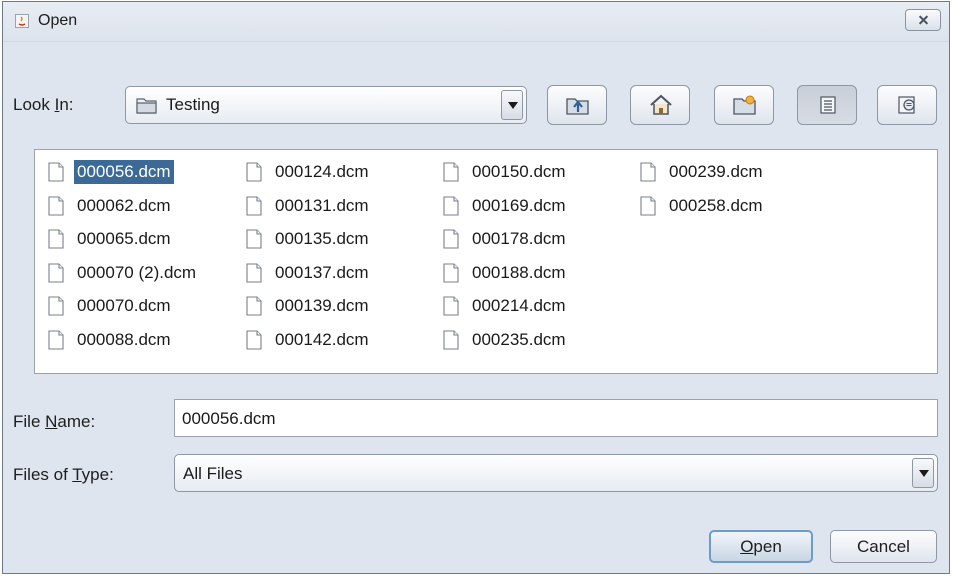 The height and width of the screenshot is (580, 956). What do you see at coordinates (124, 339) in the screenshot?
I see `file-name: 000088.dcm` at bounding box center [124, 339].